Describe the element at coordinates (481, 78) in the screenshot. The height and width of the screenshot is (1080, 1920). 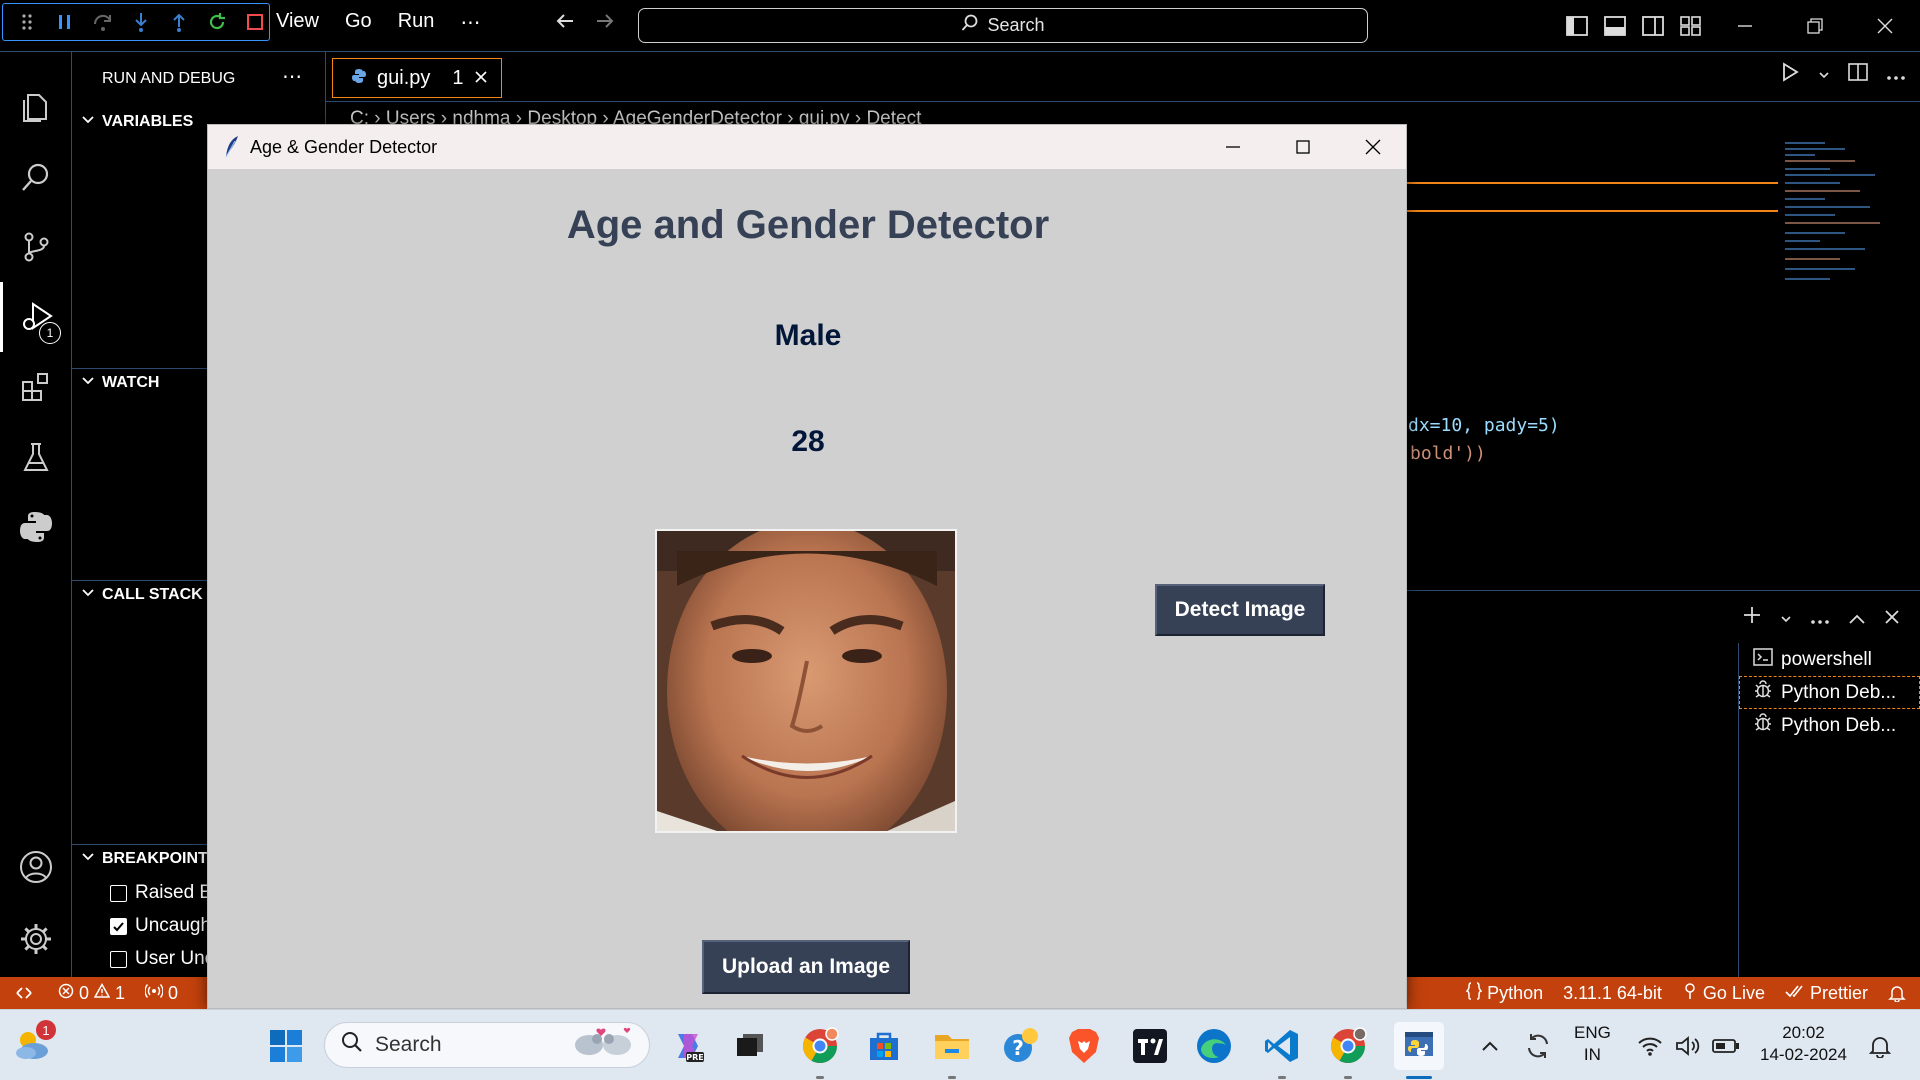
I see `tab-close-icon` at that location.